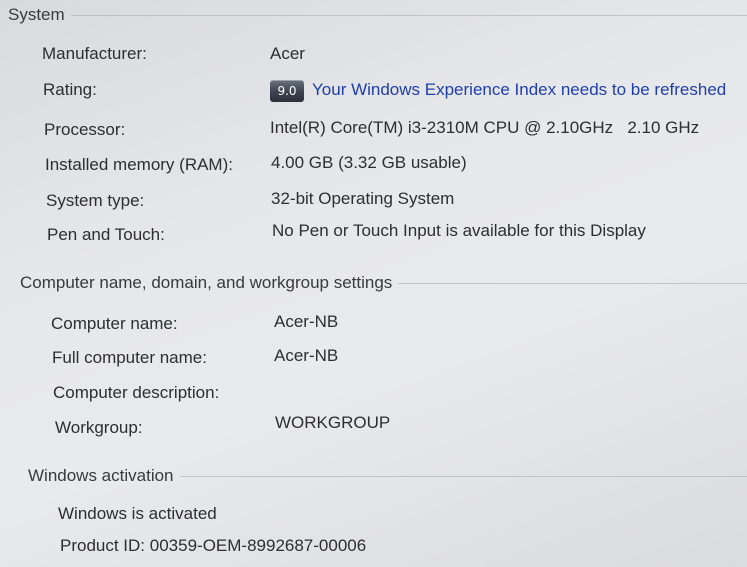  What do you see at coordinates (36, 14) in the screenshot?
I see `system-section-title: System` at bounding box center [36, 14].